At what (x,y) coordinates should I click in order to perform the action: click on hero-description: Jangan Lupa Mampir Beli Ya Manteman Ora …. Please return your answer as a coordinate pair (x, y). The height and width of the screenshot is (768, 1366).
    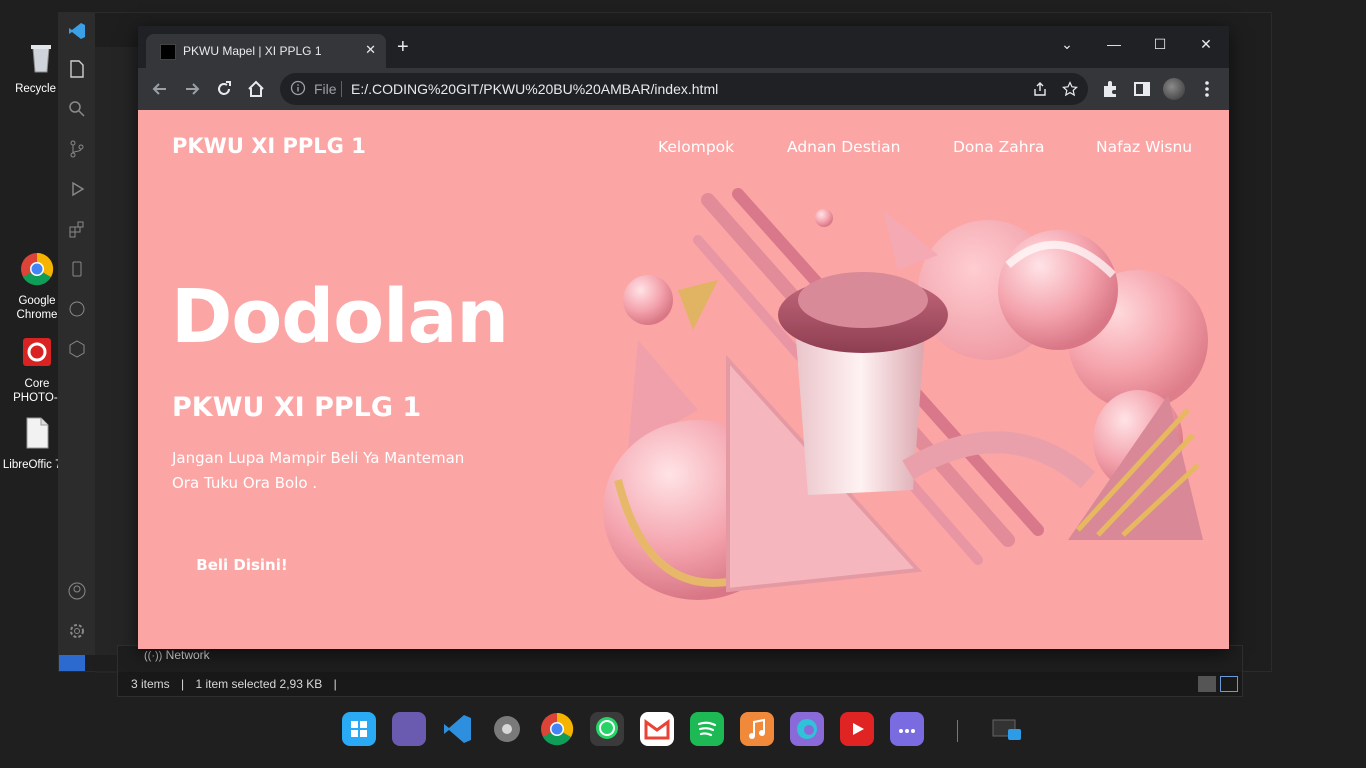
    Looking at the image, I should click on (342, 471).